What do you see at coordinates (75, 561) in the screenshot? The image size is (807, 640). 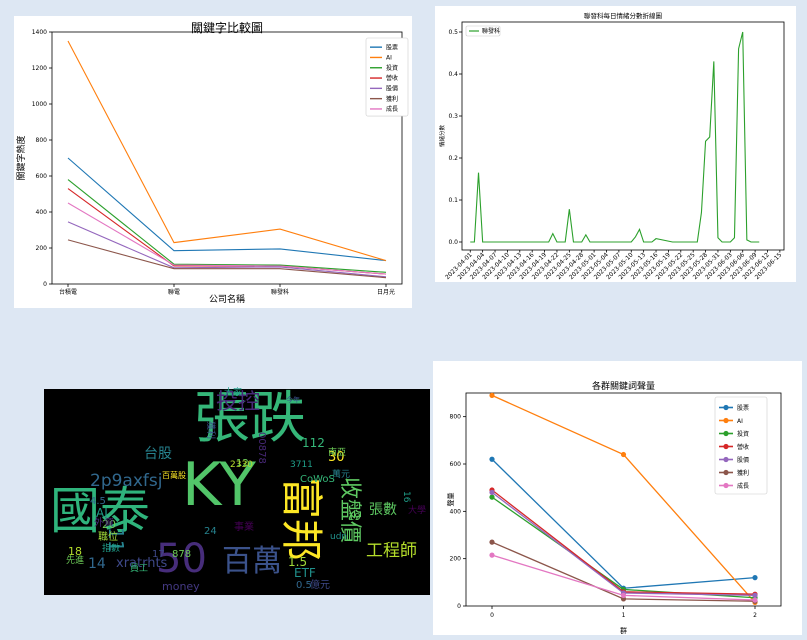 I see `word-cloud-term: 先進` at bounding box center [75, 561].